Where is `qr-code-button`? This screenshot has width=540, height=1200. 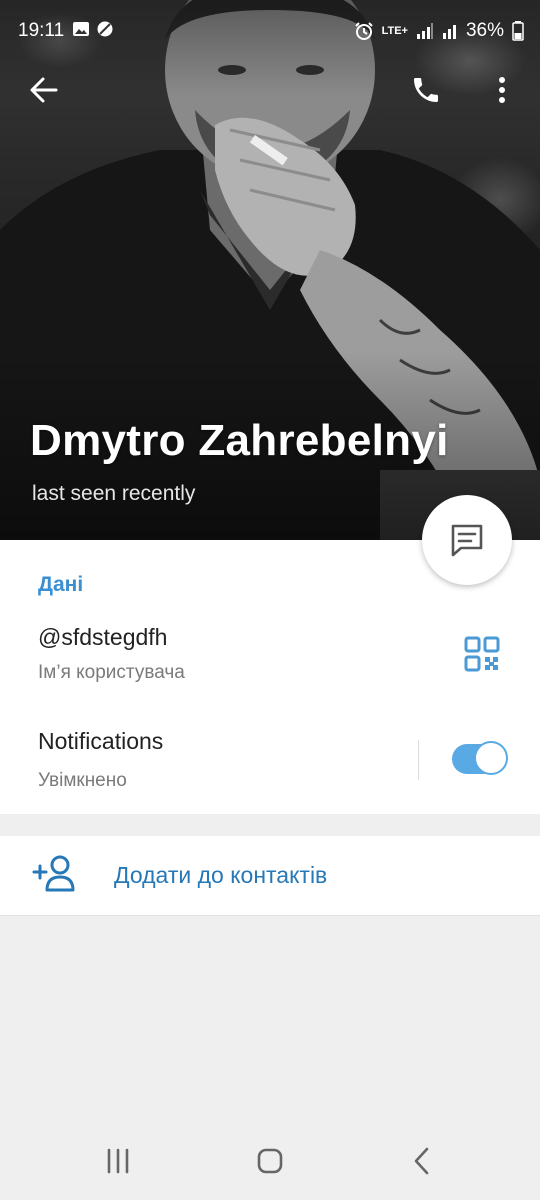
qr-code-button is located at coordinates (482, 654).